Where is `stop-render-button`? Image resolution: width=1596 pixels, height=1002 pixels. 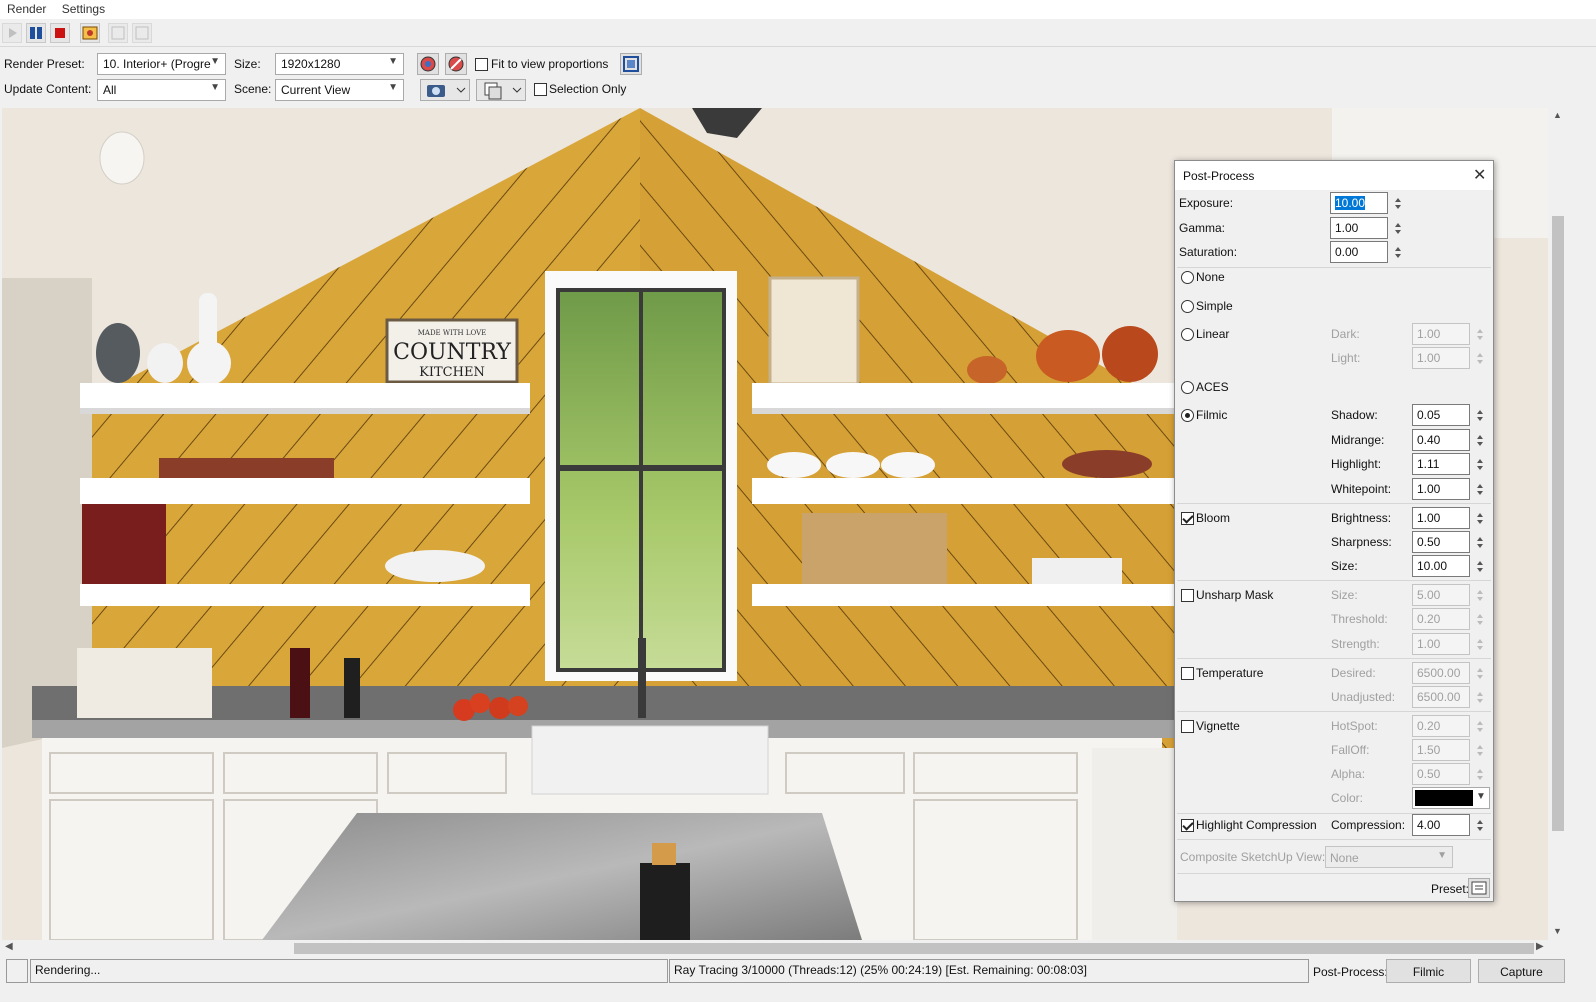
stop-render-button is located at coordinates (60, 33).